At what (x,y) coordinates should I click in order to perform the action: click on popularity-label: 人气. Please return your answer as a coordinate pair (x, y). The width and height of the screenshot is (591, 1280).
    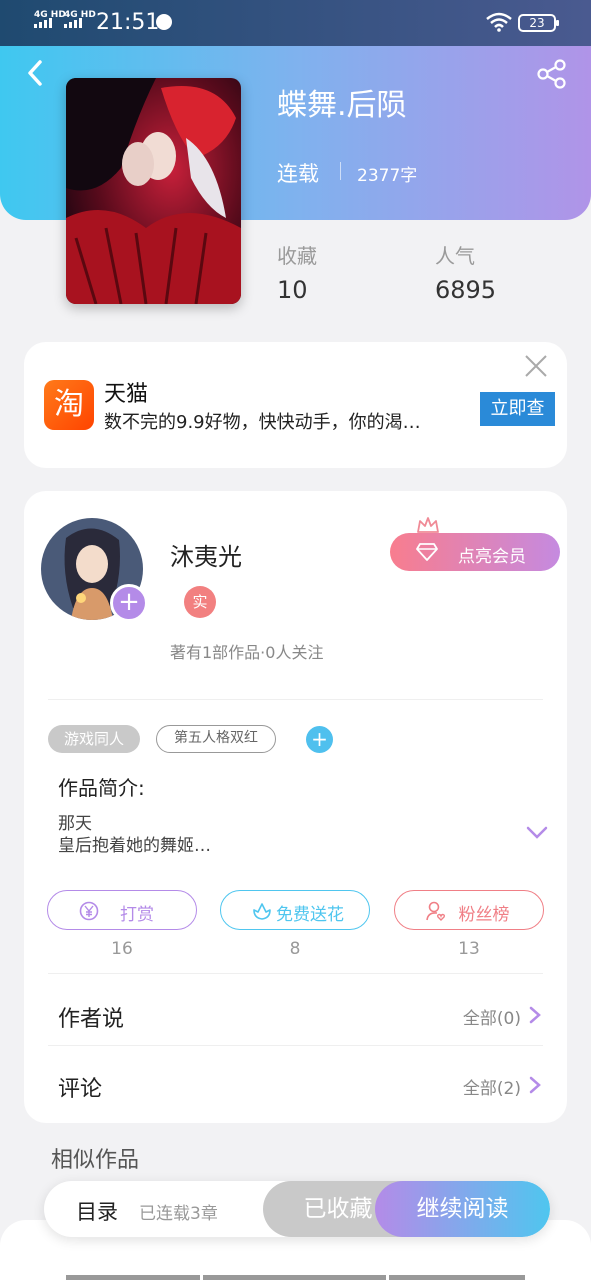
    Looking at the image, I should click on (455, 256).